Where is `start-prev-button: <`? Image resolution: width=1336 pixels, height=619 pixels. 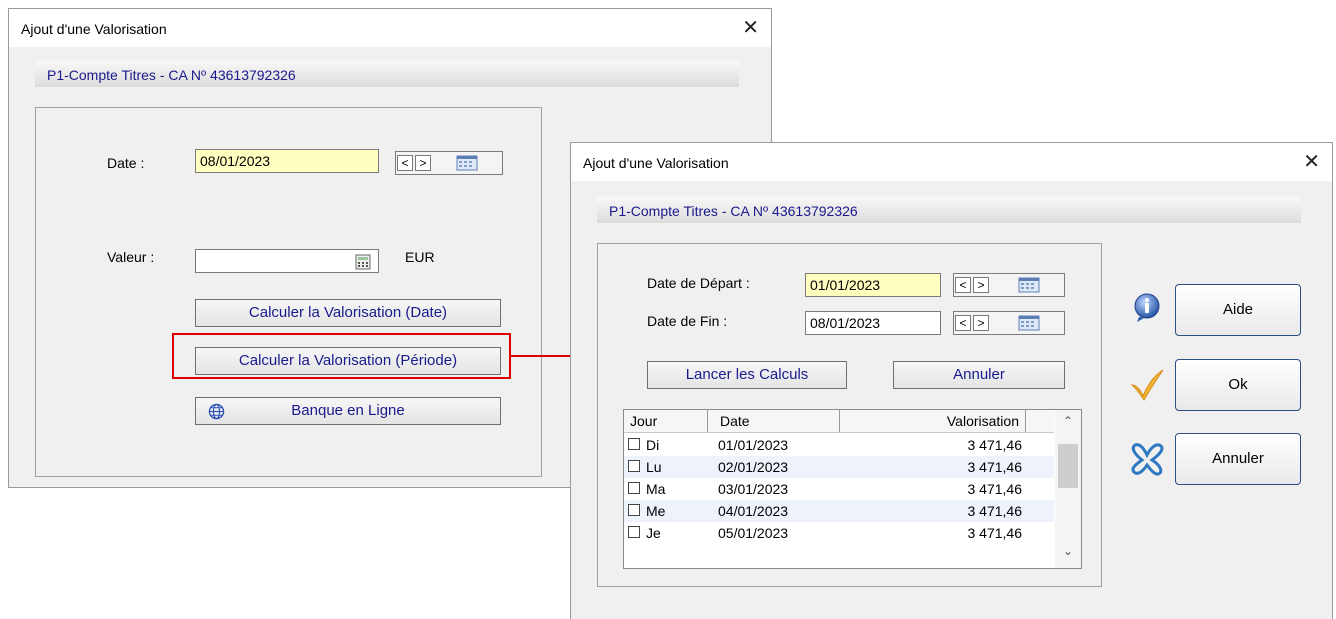 start-prev-button: < is located at coordinates (963, 285).